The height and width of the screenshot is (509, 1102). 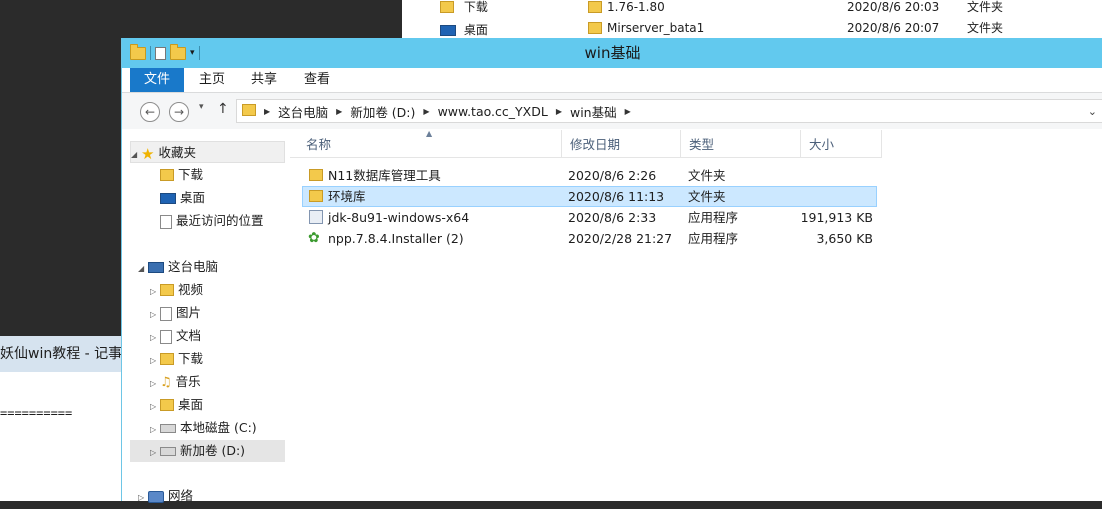 What do you see at coordinates (741, 143) in the screenshot?
I see `column-header-type: 类型` at bounding box center [741, 143].